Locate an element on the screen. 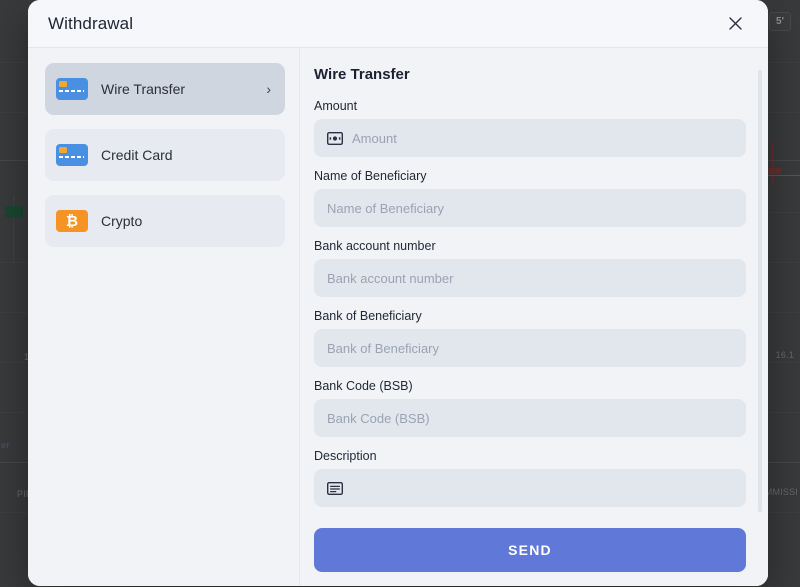 The height and width of the screenshot is (587, 800). field-bank-of-beneficiary: Bank of Beneficiary Bank of Beneficiary is located at coordinates (530, 338).